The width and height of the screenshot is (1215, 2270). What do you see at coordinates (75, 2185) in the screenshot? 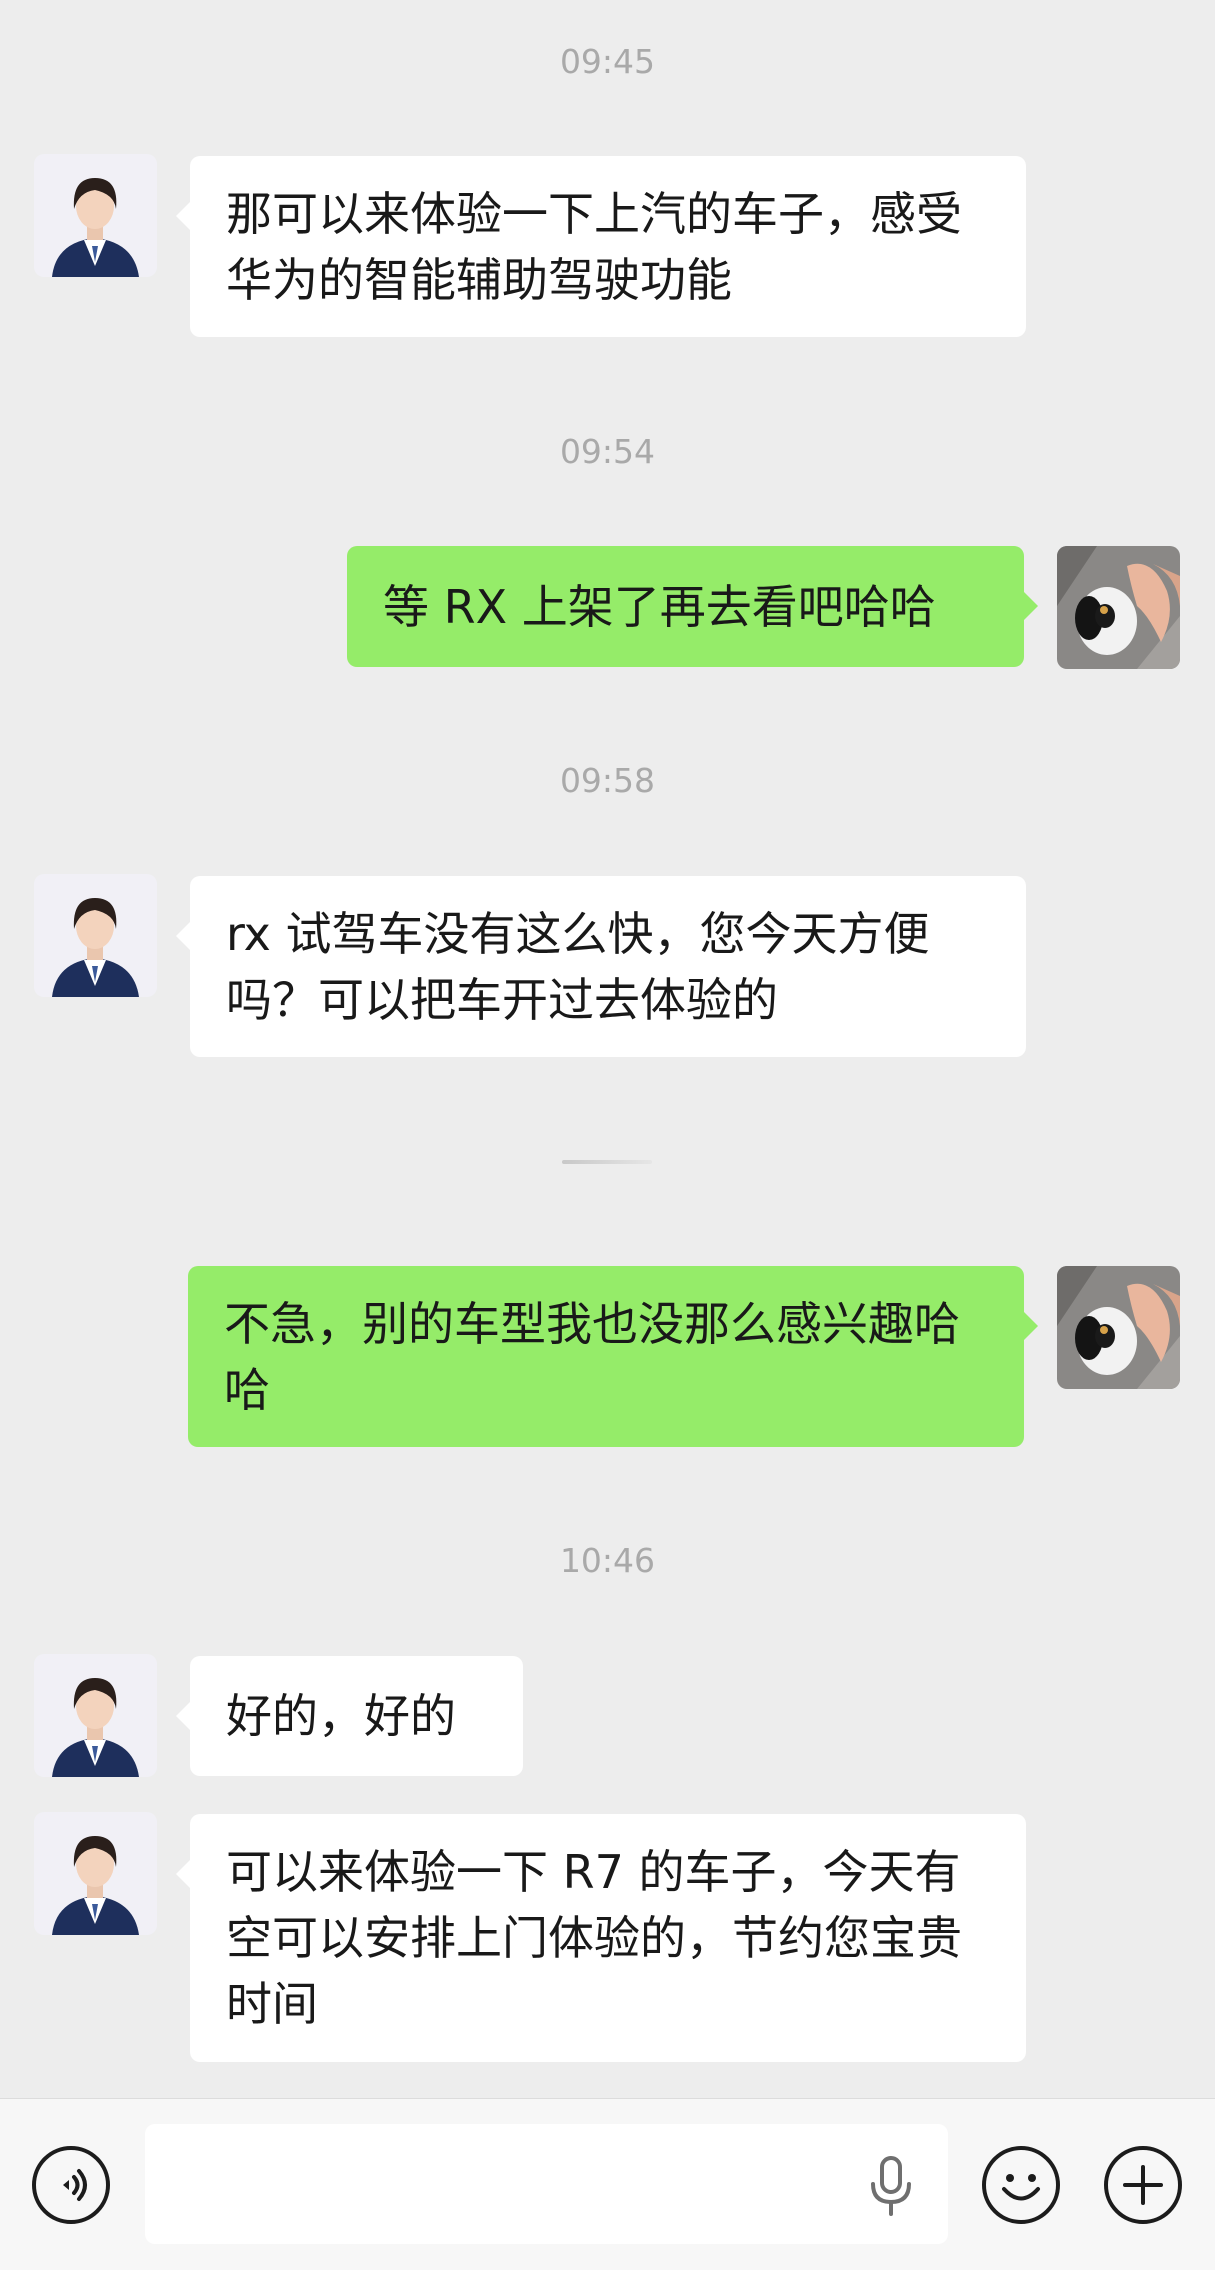
I see `voice-toggle-icon` at bounding box center [75, 2185].